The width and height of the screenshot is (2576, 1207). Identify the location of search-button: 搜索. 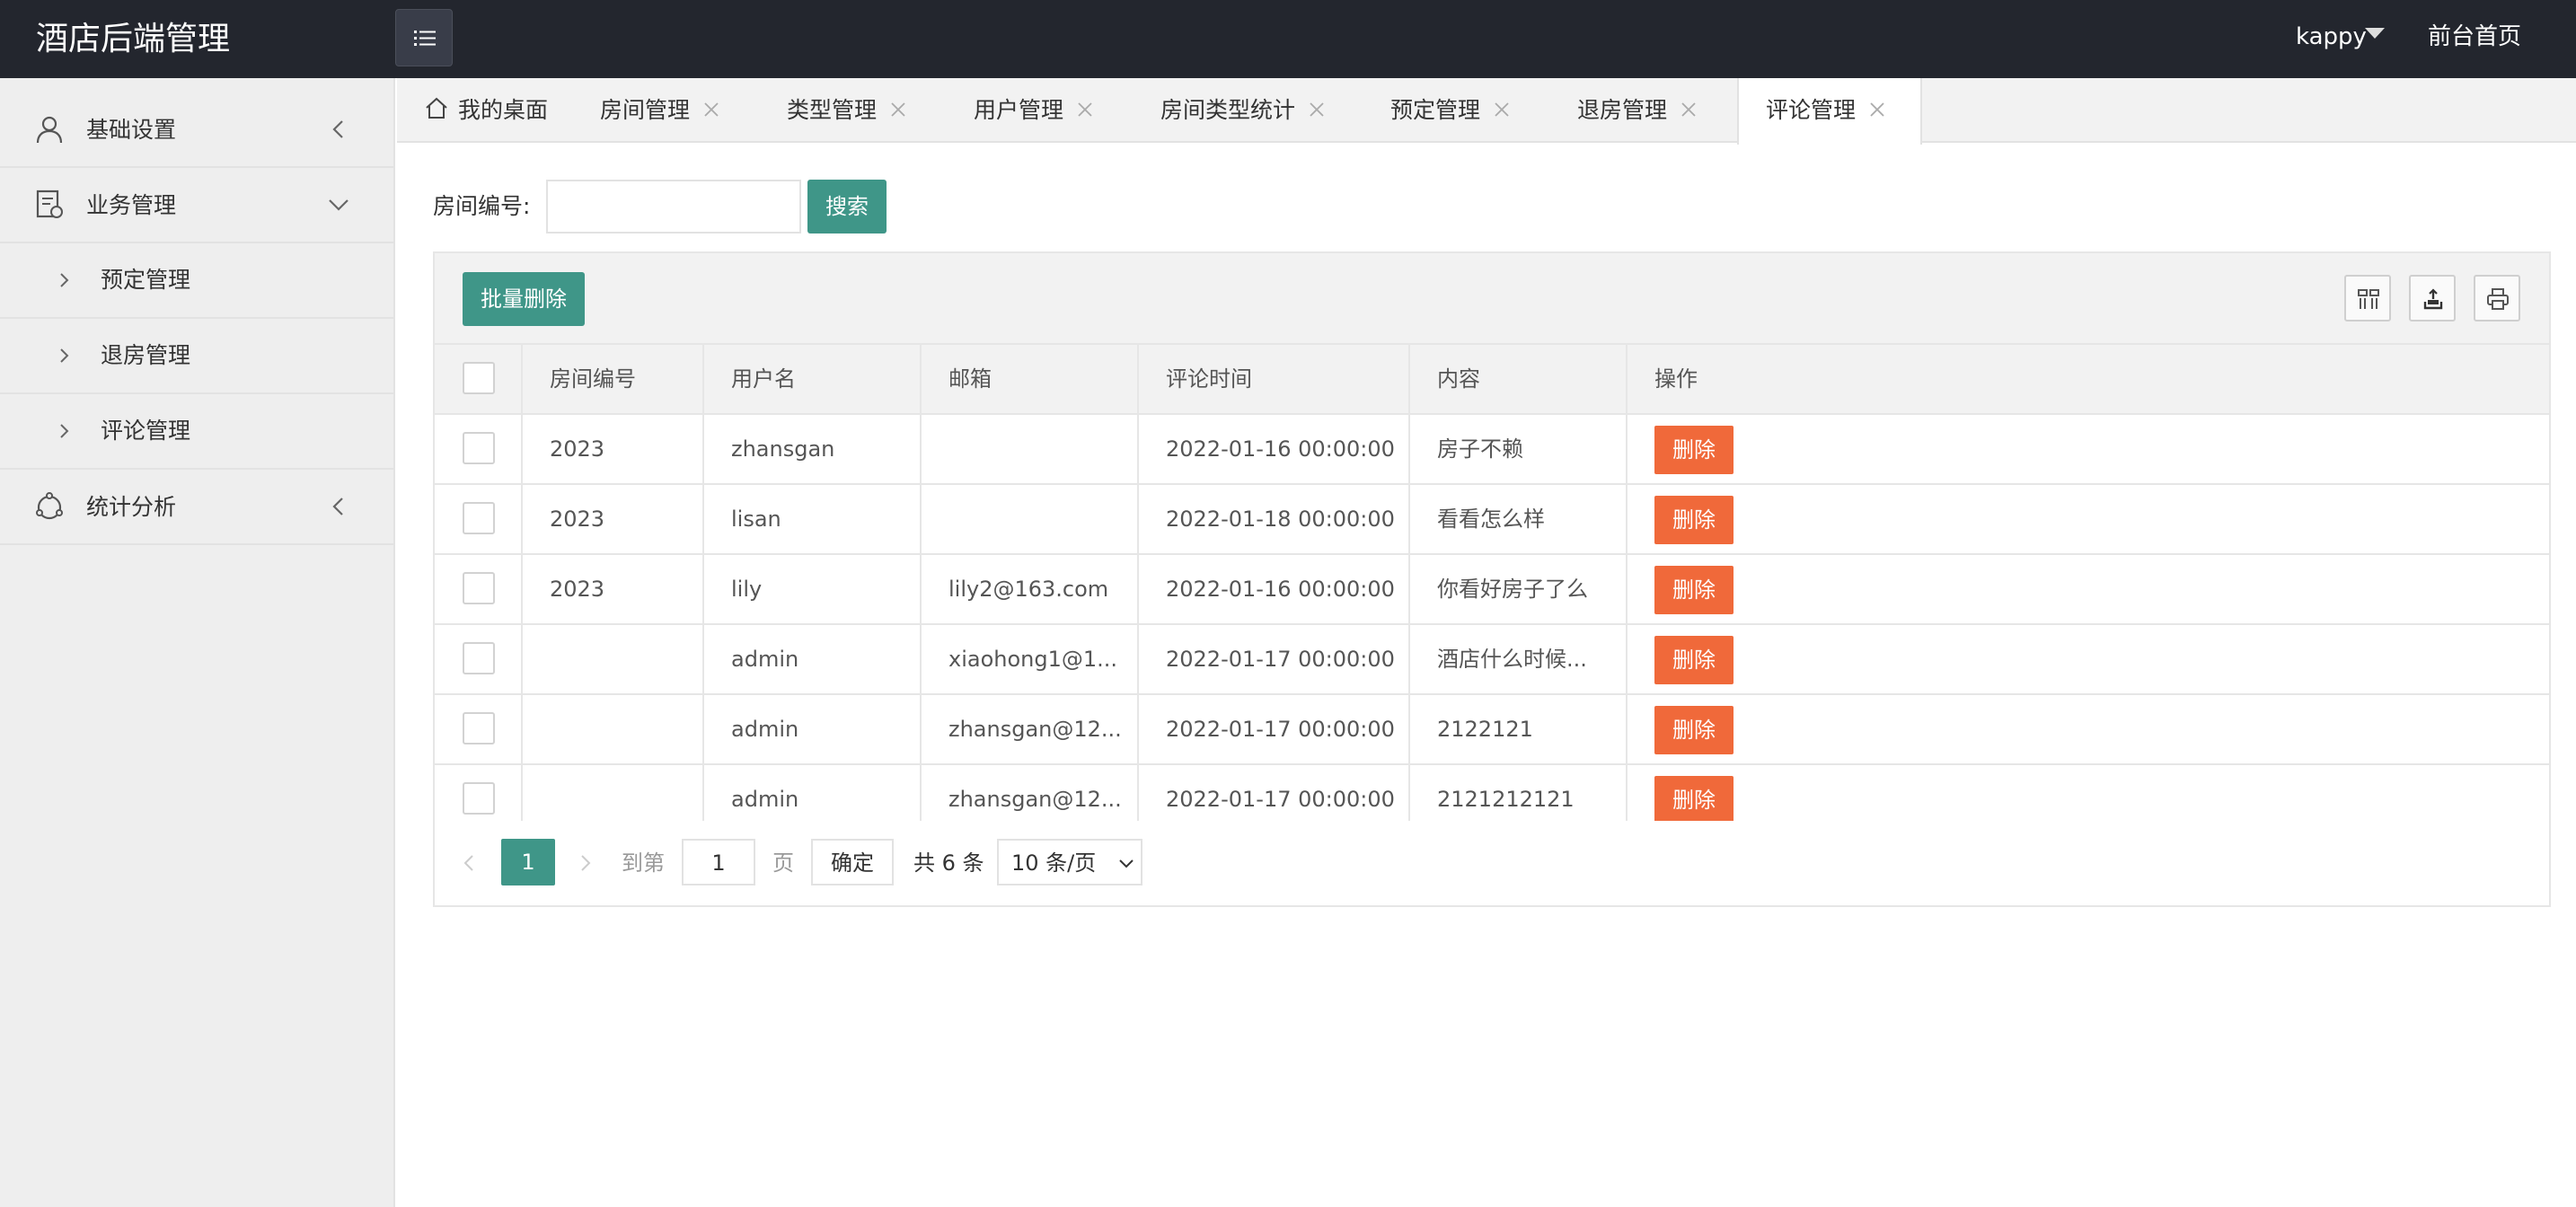
(847, 206).